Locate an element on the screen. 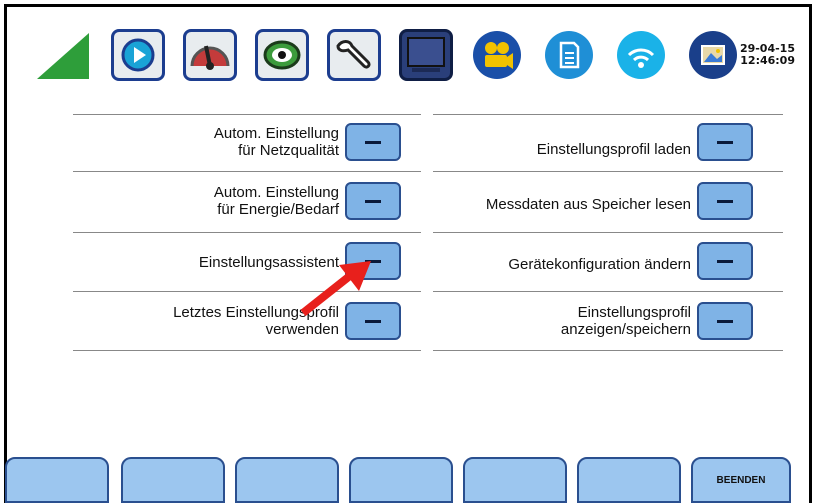 The height and width of the screenshot is (503, 822). change-device-config-label: Gerätekonfiguration ändern is located at coordinates (599, 264).